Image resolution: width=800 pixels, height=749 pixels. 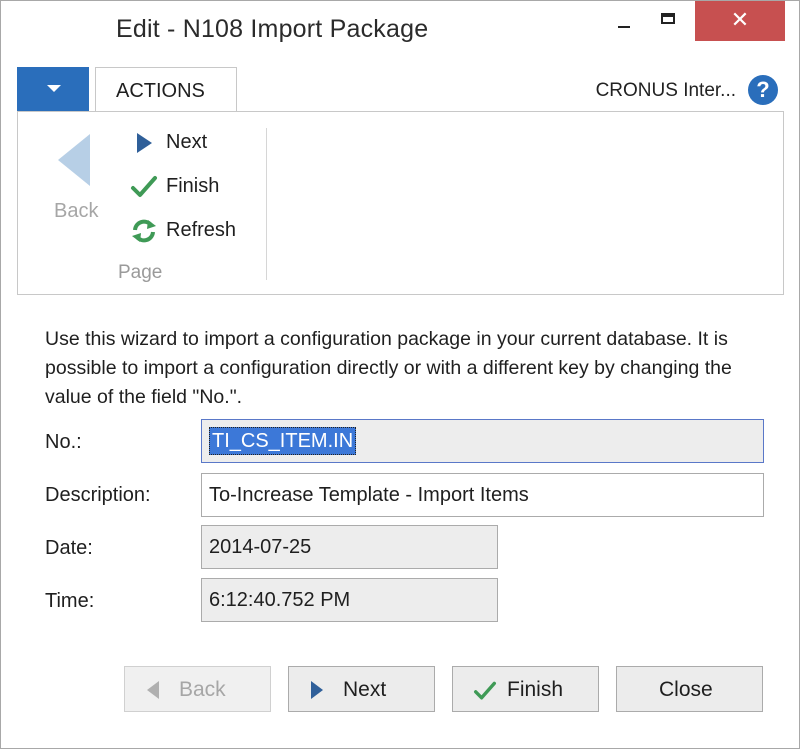 What do you see at coordinates (140, 272) in the screenshot?
I see `ribbon-group-label: Page` at bounding box center [140, 272].